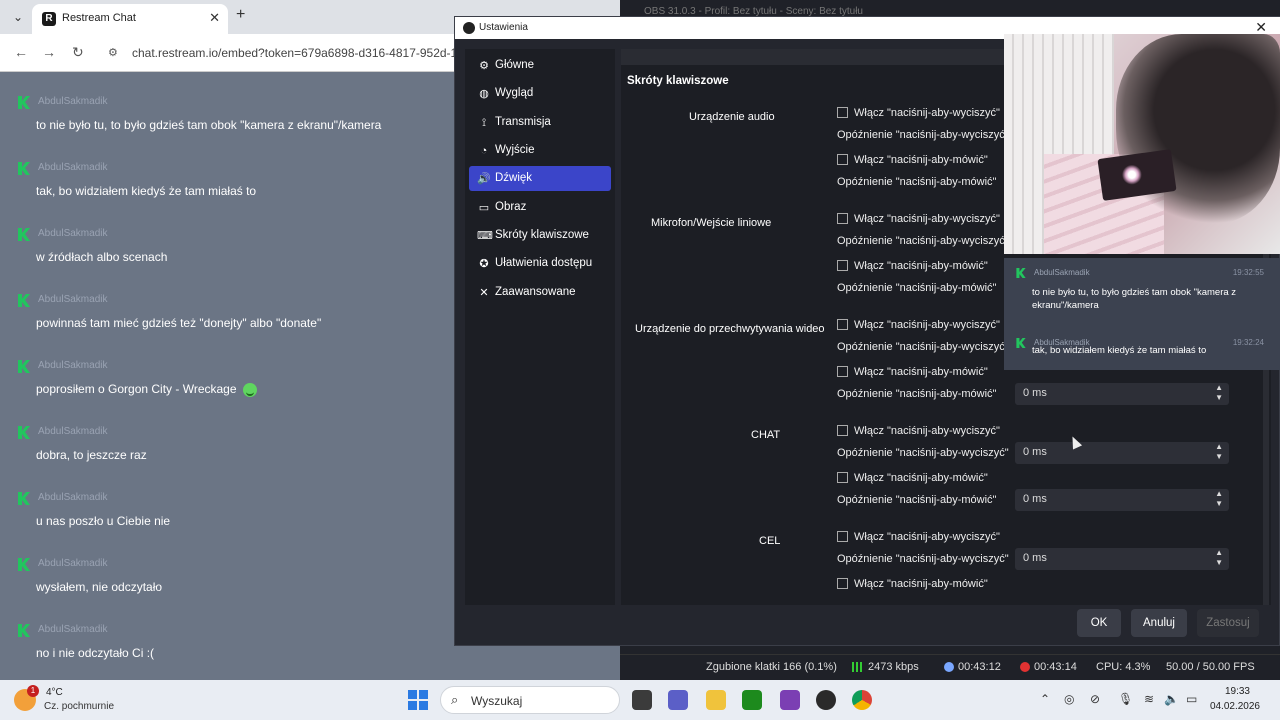 The width and height of the screenshot is (1280, 720). I want to click on sidebar-item-appearance: ◍ Wygląd, so click(540, 93).